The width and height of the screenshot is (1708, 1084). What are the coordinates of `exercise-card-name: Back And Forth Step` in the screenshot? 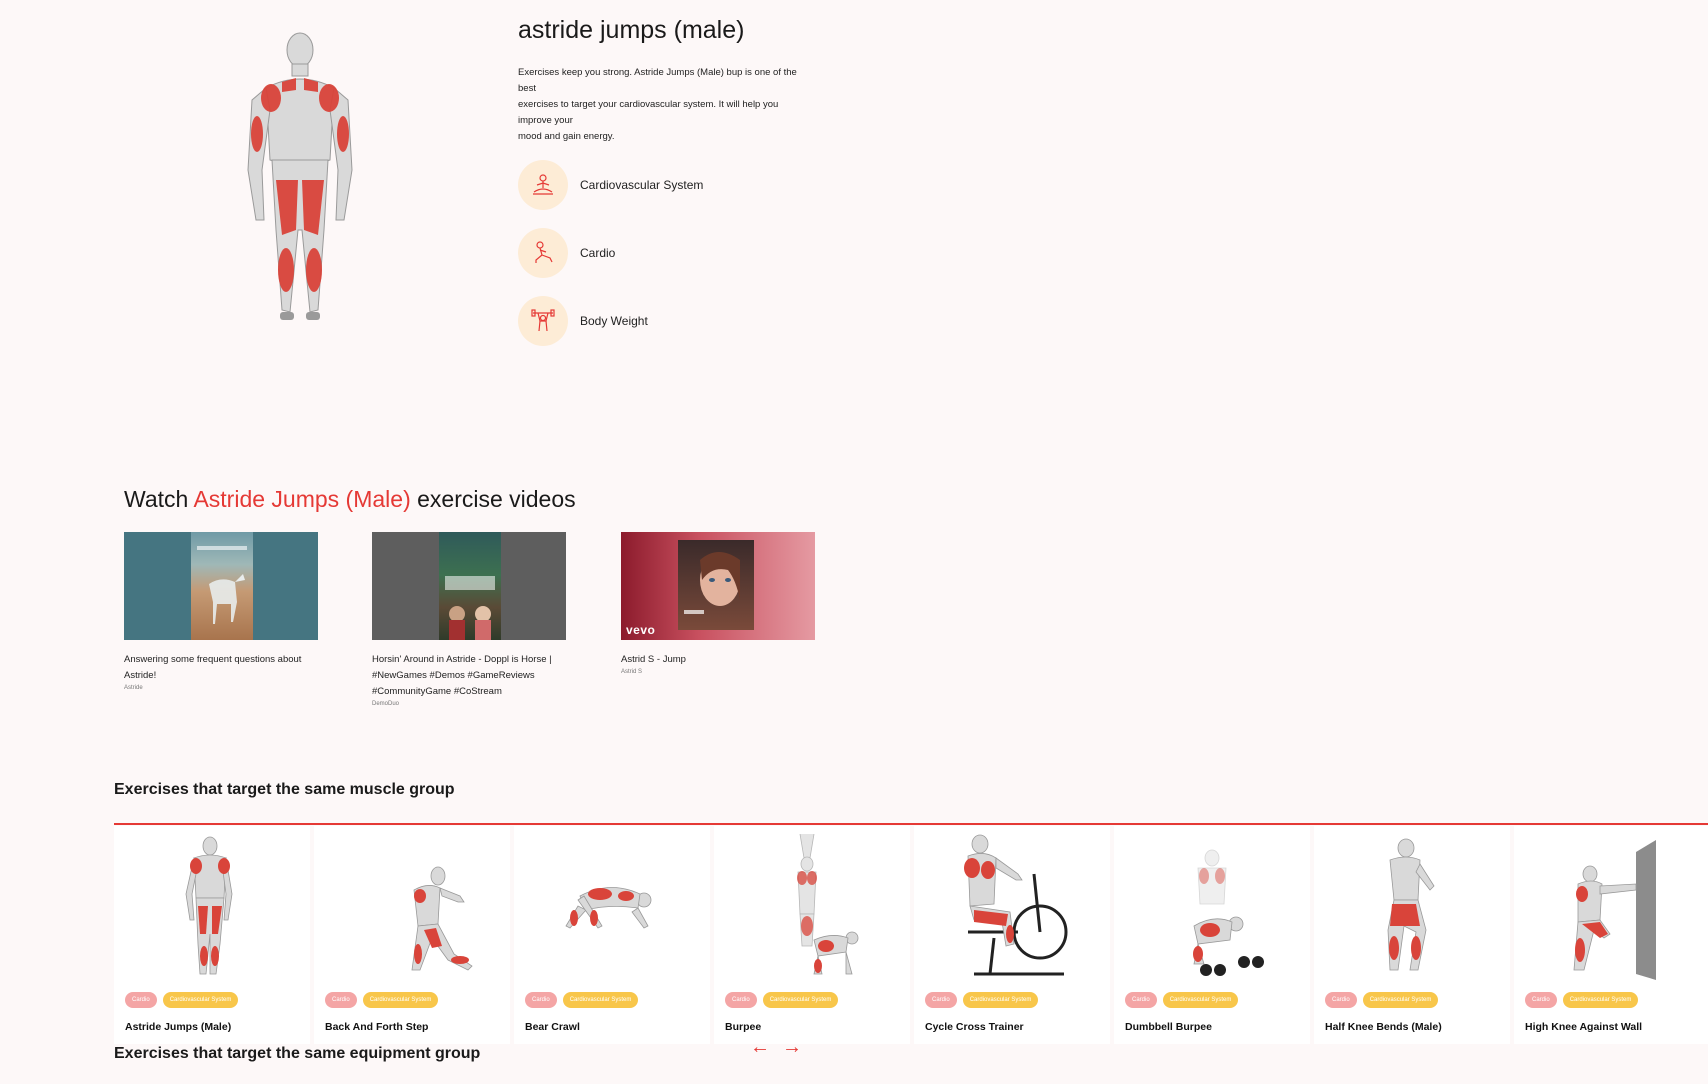 It's located at (376, 1027).